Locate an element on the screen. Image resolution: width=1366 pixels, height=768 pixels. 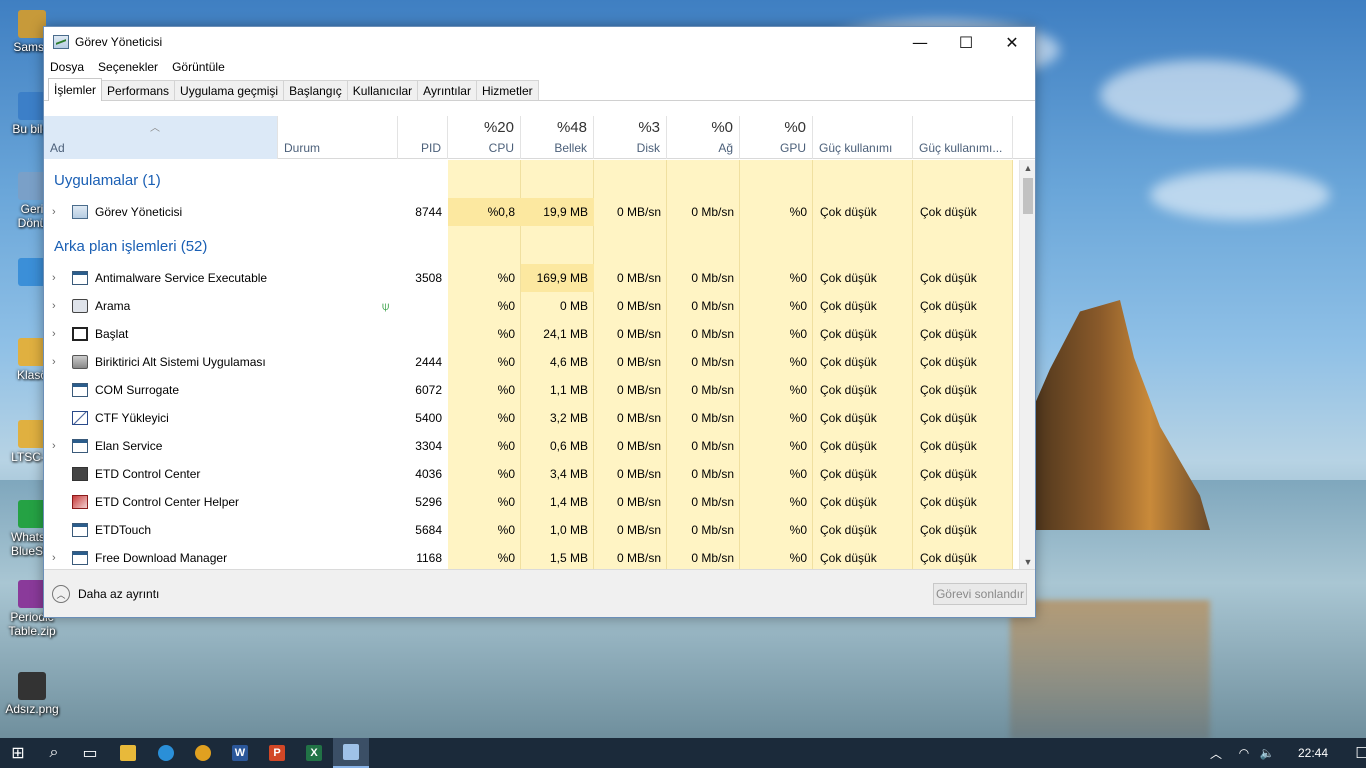
notifications-icon: ☐ is located at coordinates (1355, 753).